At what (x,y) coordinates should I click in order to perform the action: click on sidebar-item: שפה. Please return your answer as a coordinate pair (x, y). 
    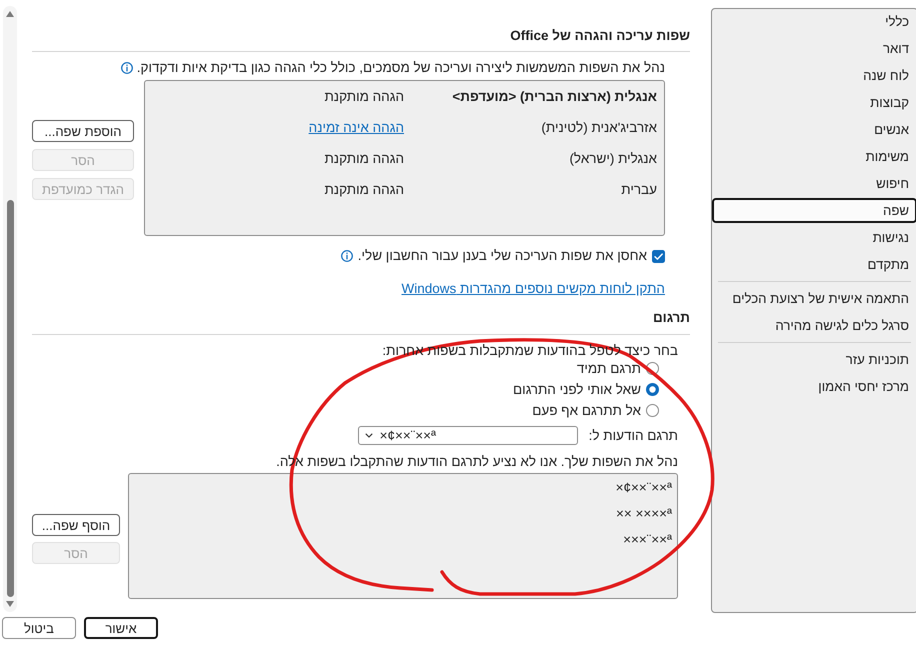
    Looking at the image, I should click on (814, 210).